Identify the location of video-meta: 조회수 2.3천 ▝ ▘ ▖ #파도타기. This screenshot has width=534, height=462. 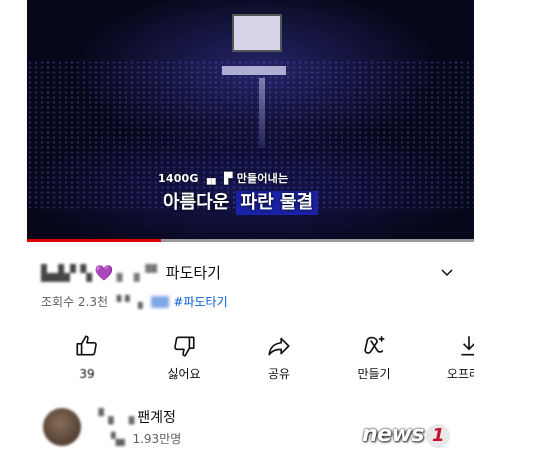
(134, 301).